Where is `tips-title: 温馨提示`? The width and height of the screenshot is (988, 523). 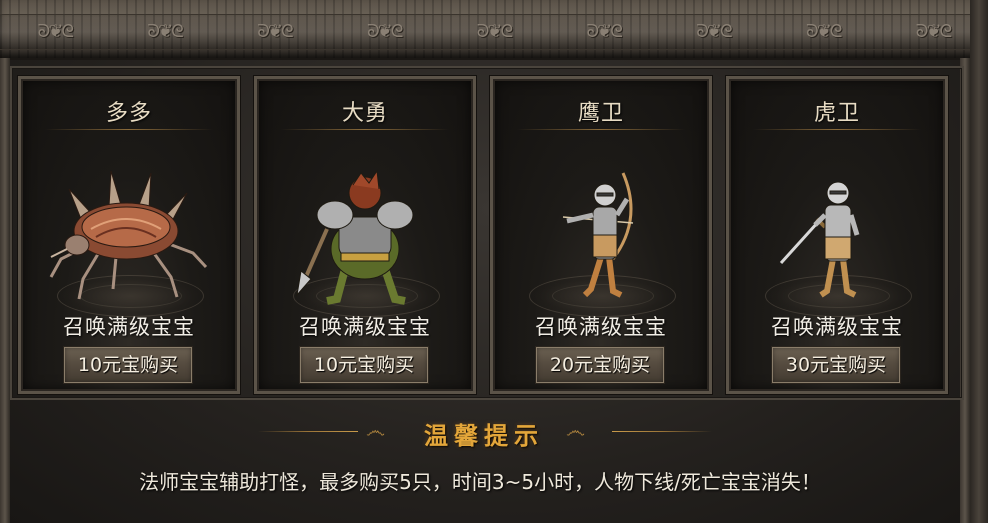 tips-title: 温馨提示 is located at coordinates (484, 436).